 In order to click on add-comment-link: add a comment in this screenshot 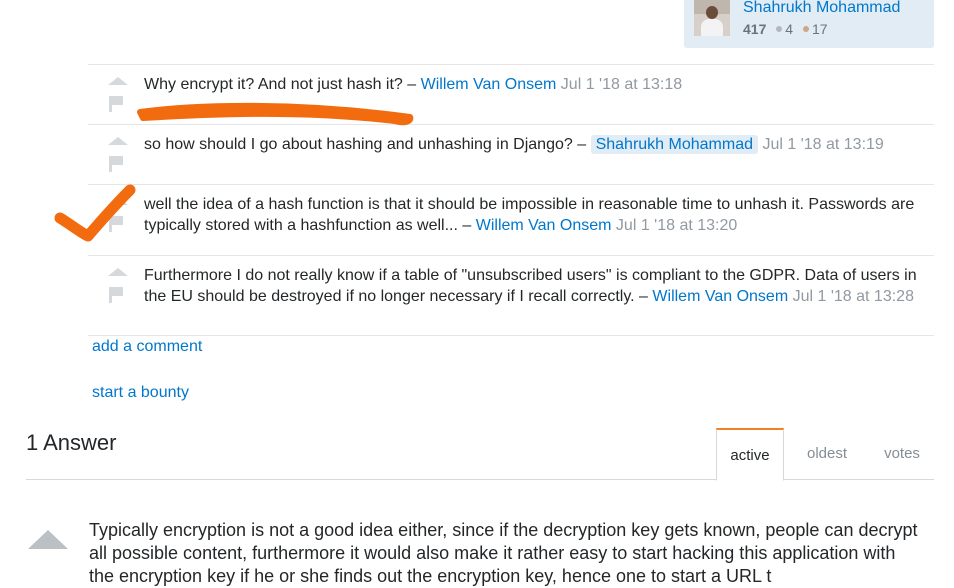, I will do `click(147, 347)`.